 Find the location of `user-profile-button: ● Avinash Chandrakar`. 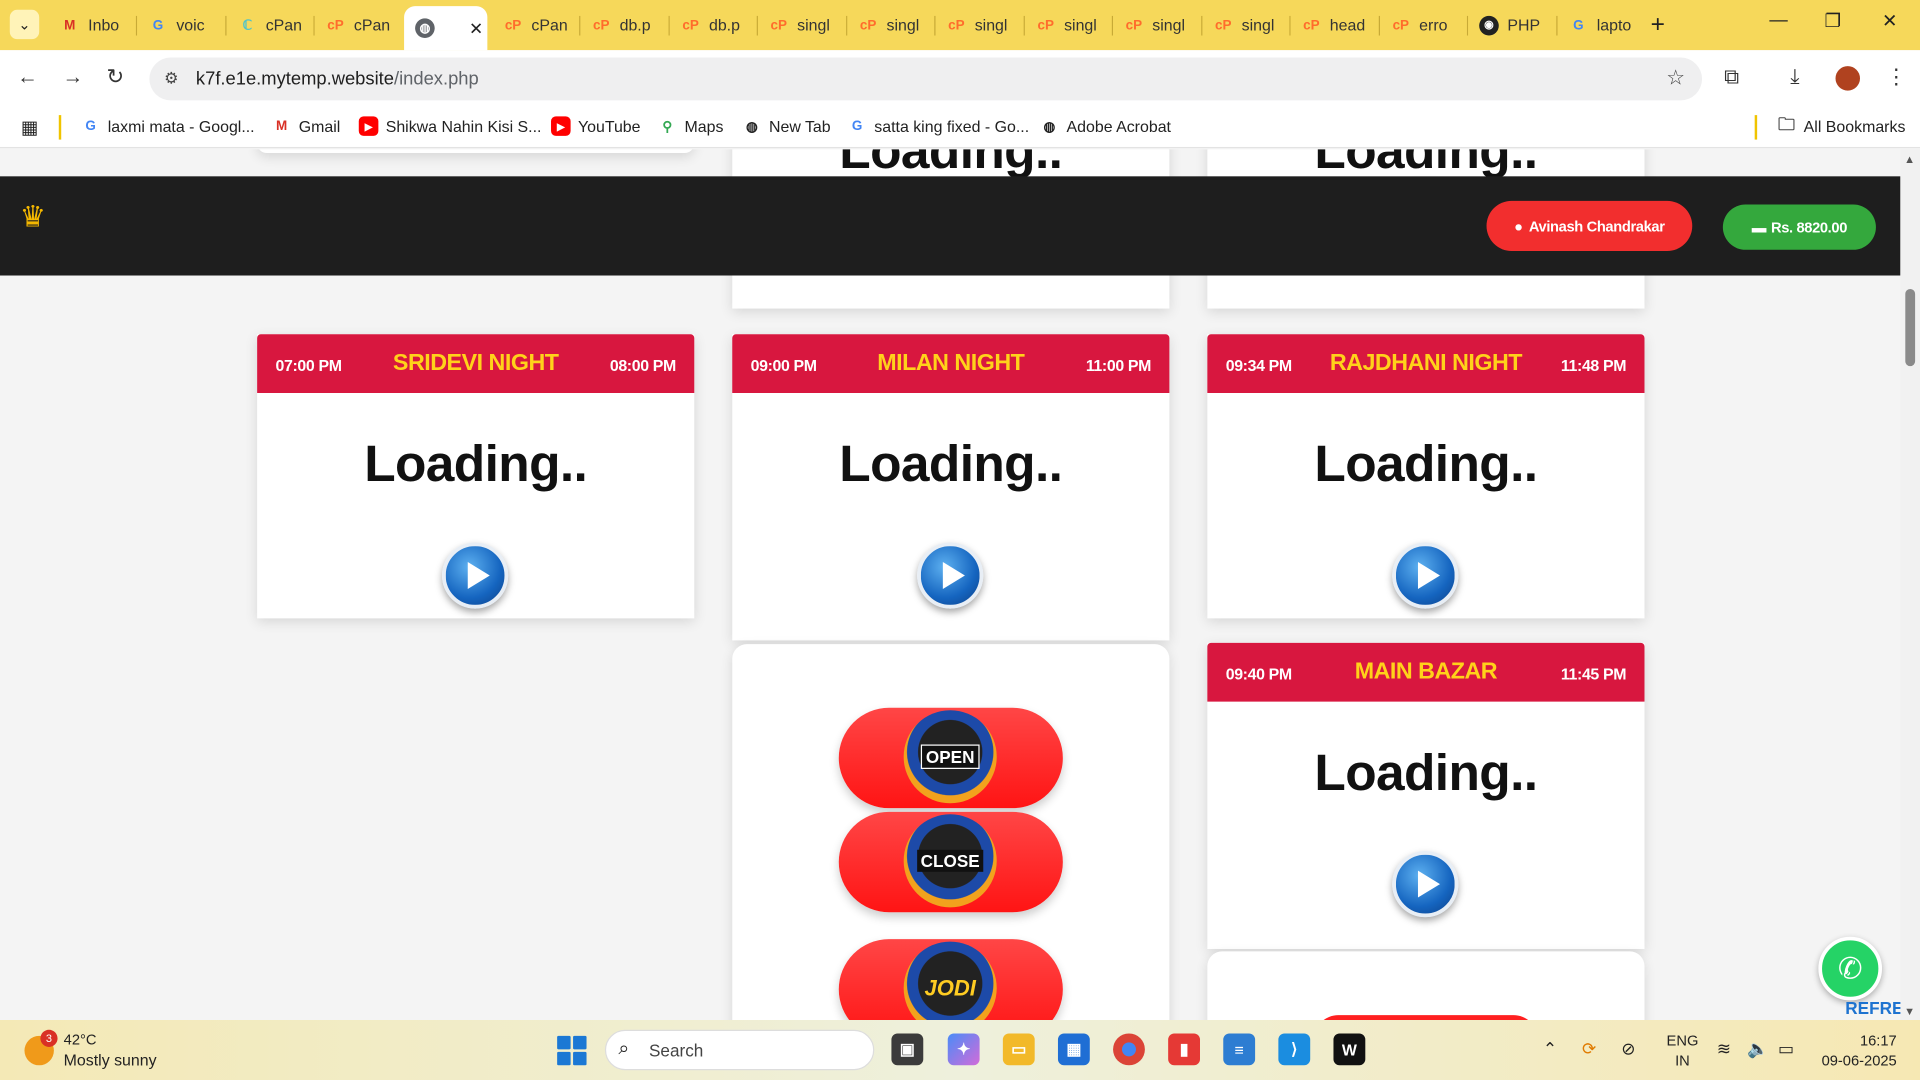

user-profile-button: ● Avinash Chandrakar is located at coordinates (1589, 226).